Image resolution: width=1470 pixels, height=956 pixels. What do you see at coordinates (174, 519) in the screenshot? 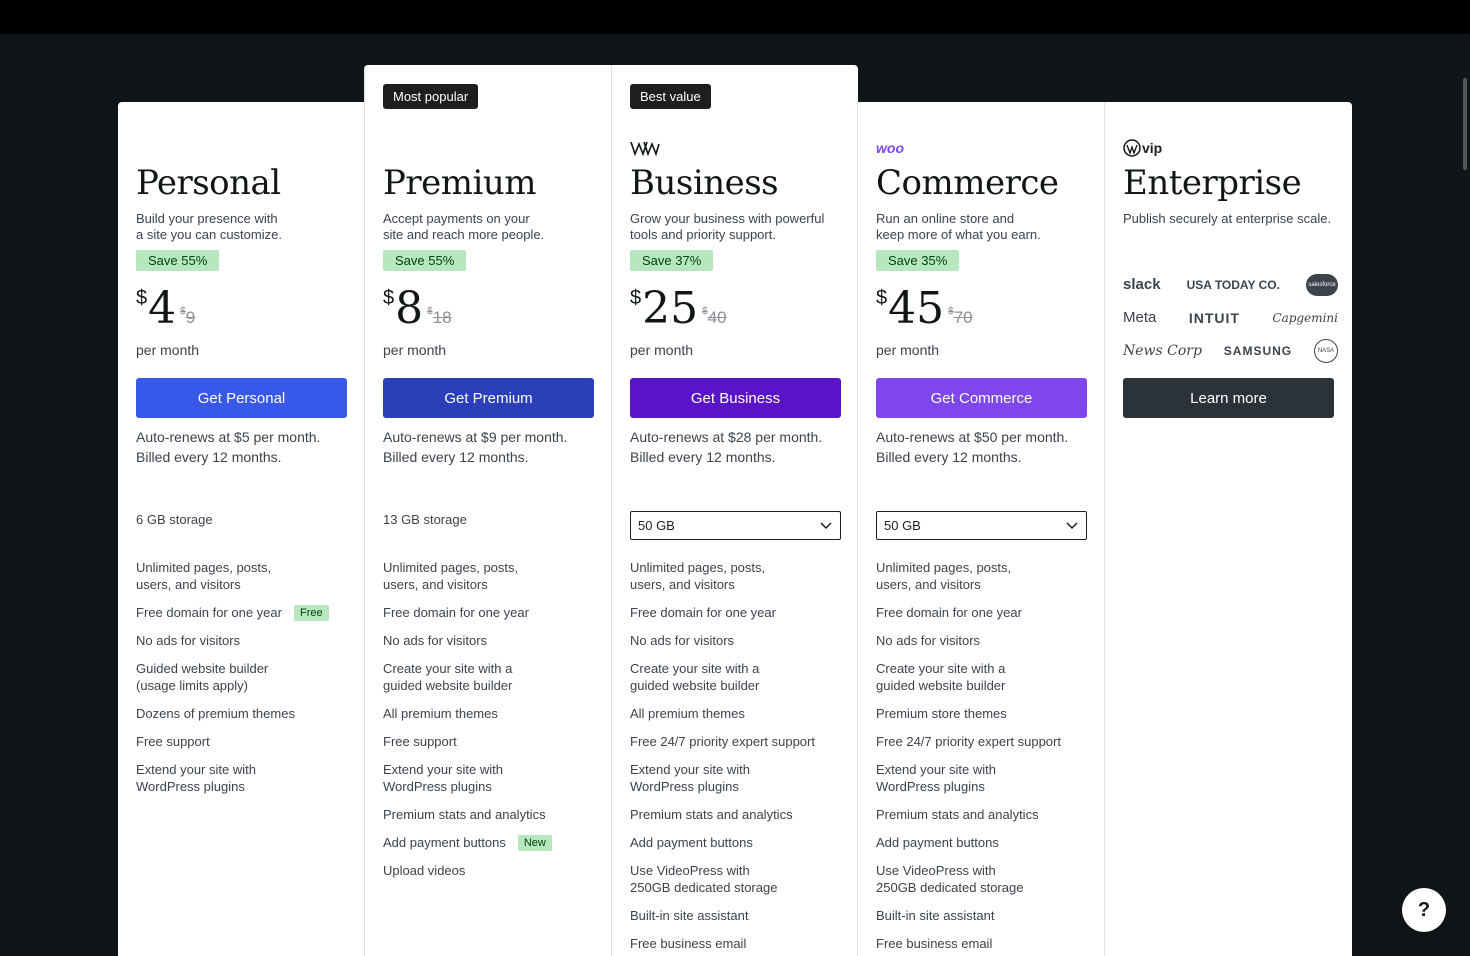
I see `storage-label: 6 GB storage` at bounding box center [174, 519].